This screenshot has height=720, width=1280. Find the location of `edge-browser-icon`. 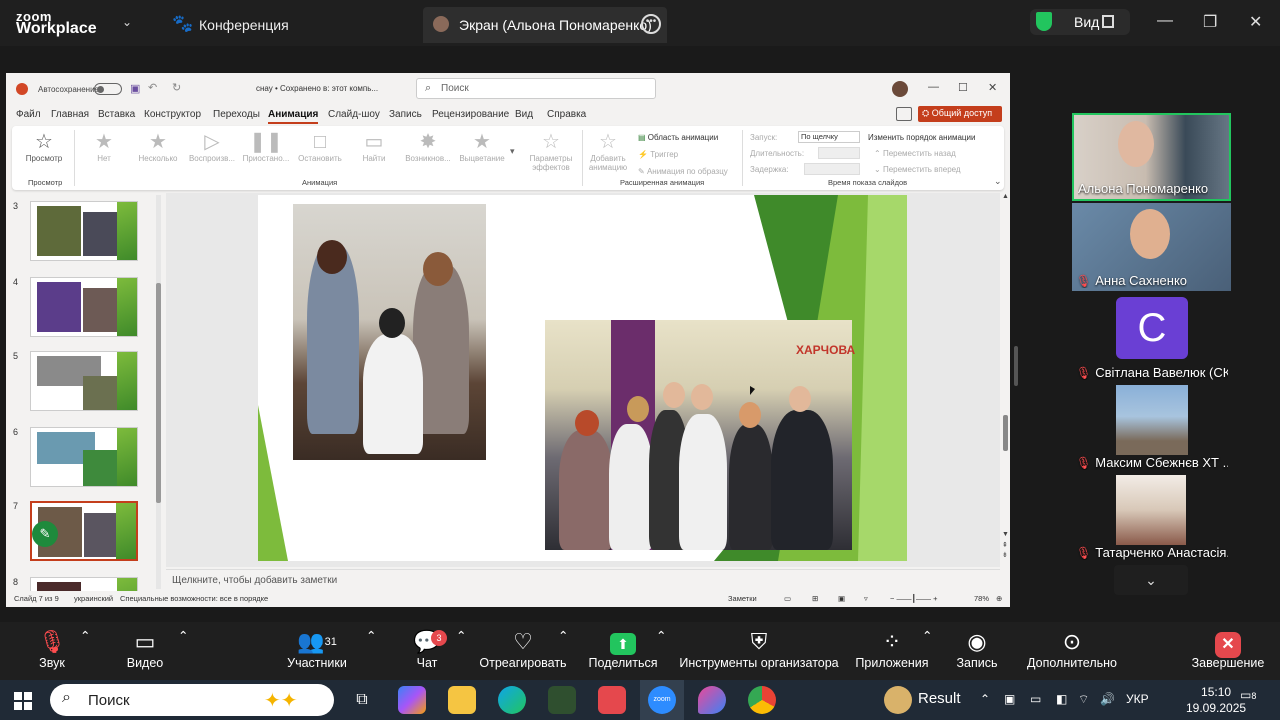

edge-browser-icon is located at coordinates (512, 700).